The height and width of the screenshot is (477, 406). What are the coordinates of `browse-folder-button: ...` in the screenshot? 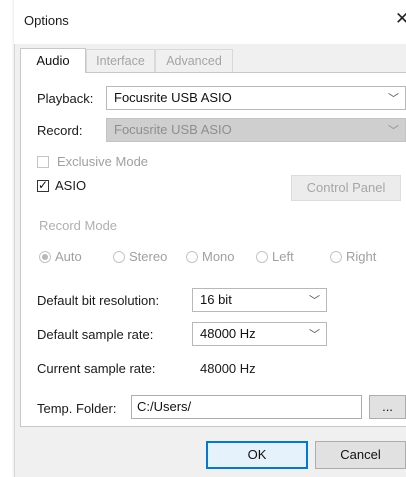 It's located at (387, 407).